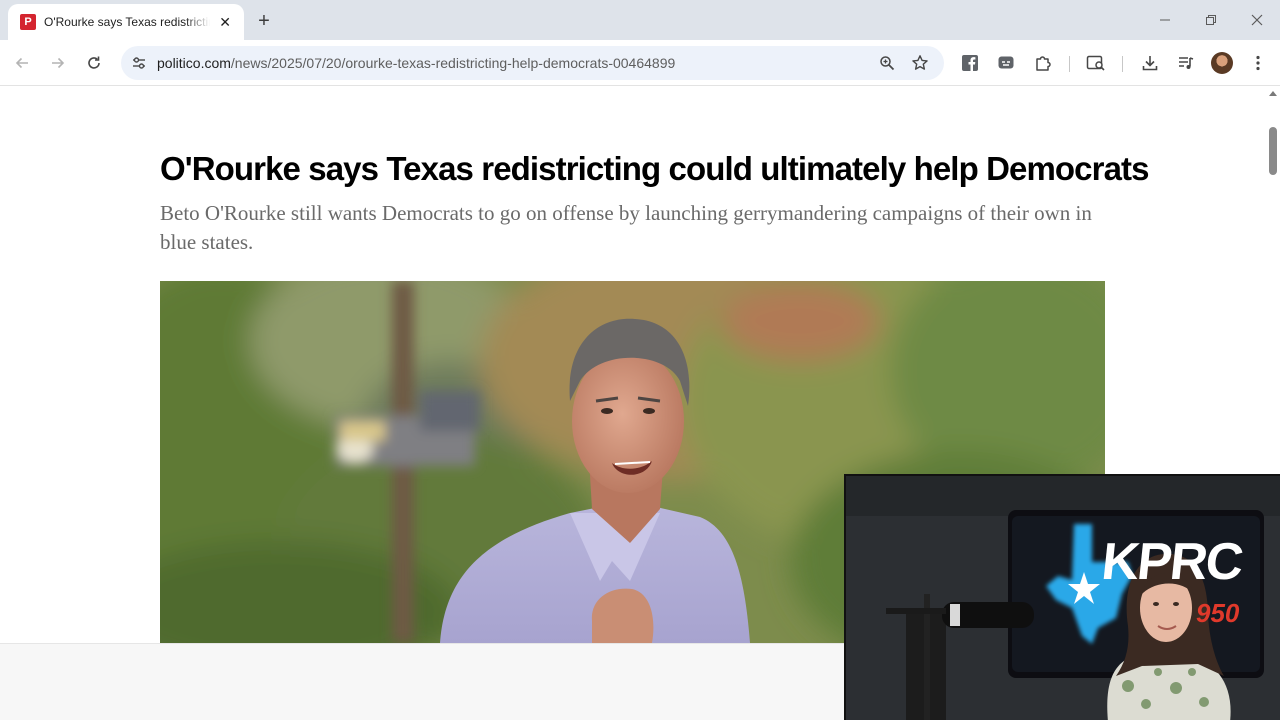  Describe the element at coordinates (1043, 63) in the screenshot. I see `extensions-puzzle-icon` at that location.